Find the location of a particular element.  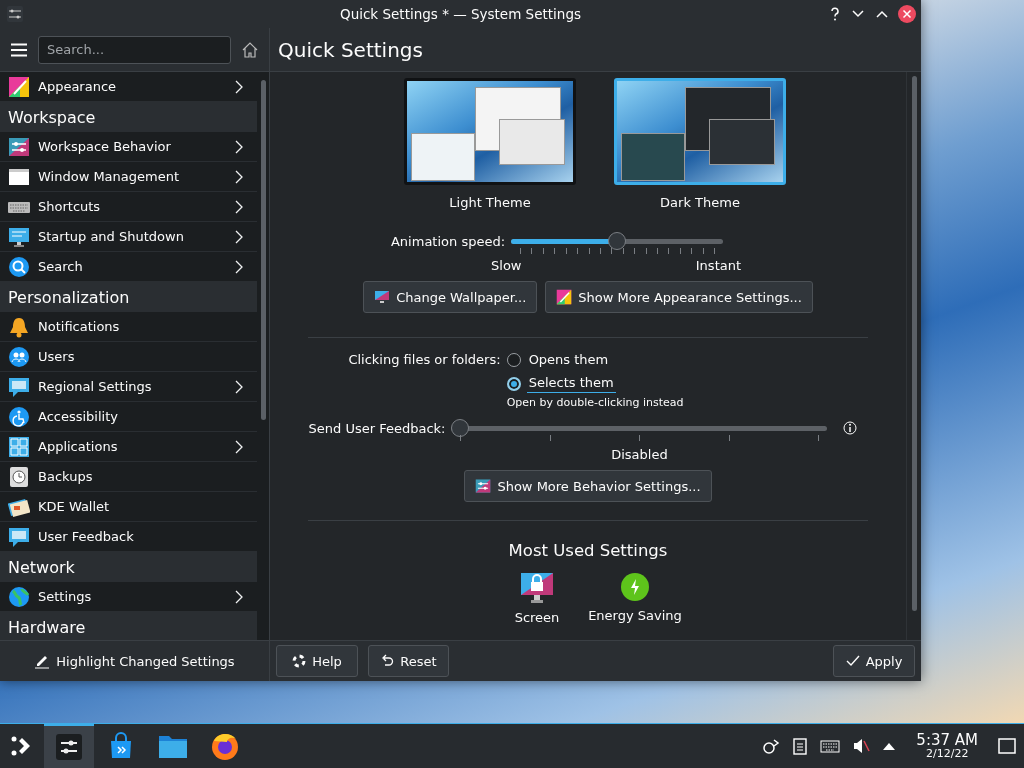

category-header: Network is located at coordinates (128, 567).